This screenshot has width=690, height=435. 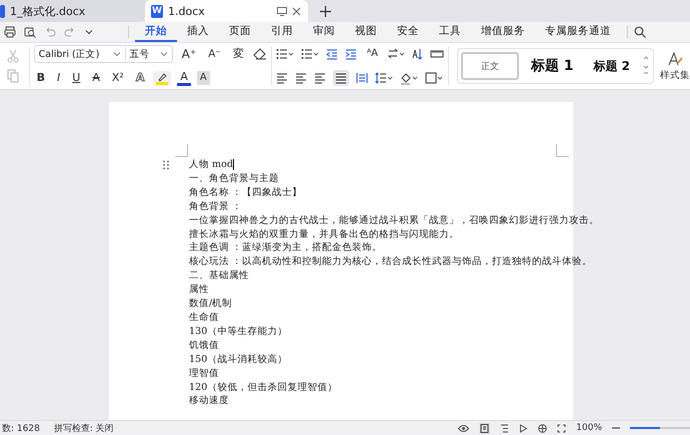 I want to click on zoom-level: 100%, so click(x=589, y=428).